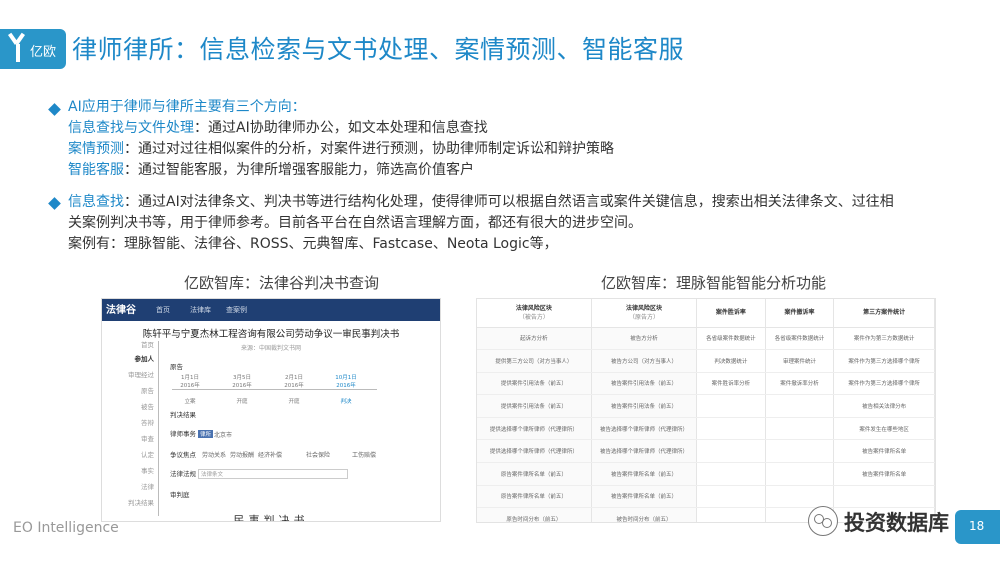 The image size is (1000, 563). What do you see at coordinates (43, 52) in the screenshot?
I see `logo-text: 亿欧` at bounding box center [43, 52].